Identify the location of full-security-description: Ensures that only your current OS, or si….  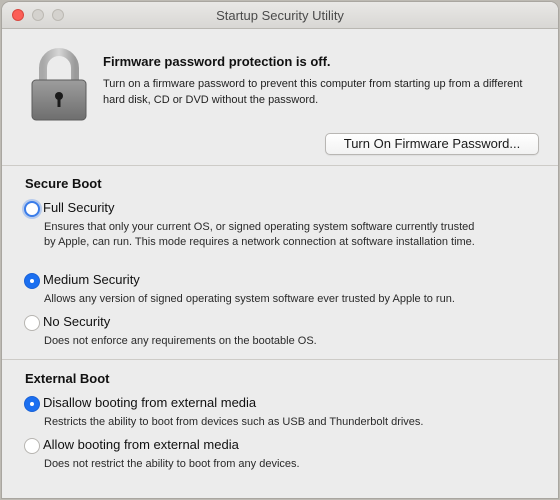
(259, 234).